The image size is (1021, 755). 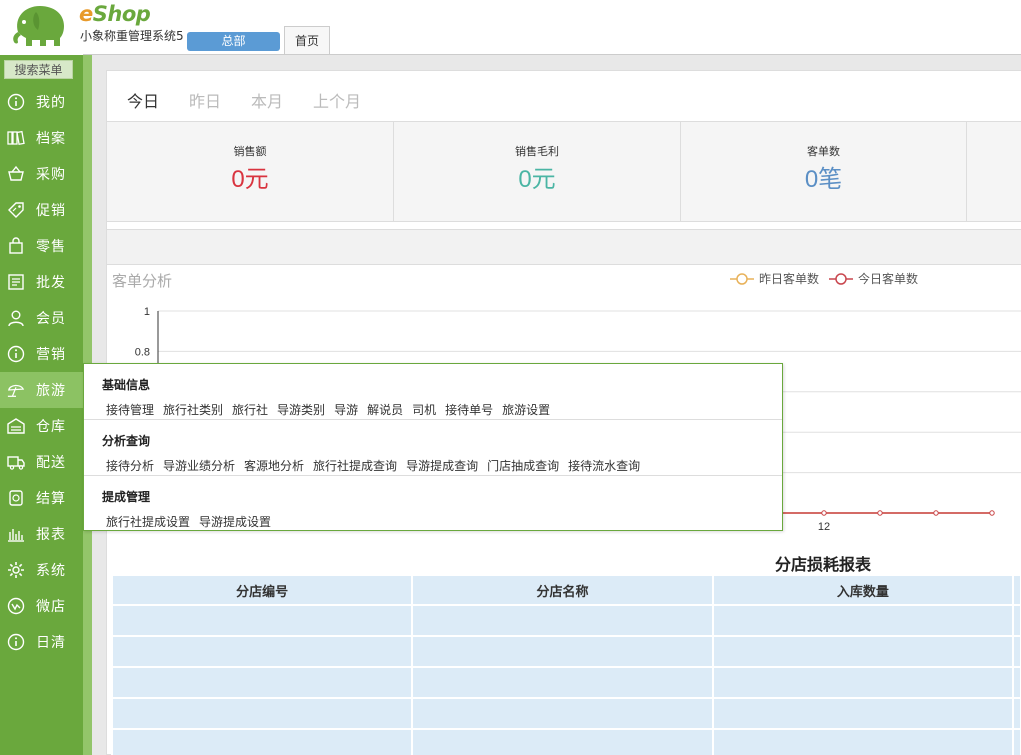 What do you see at coordinates (564, 247) in the screenshot?
I see `chart-toolbar` at bounding box center [564, 247].